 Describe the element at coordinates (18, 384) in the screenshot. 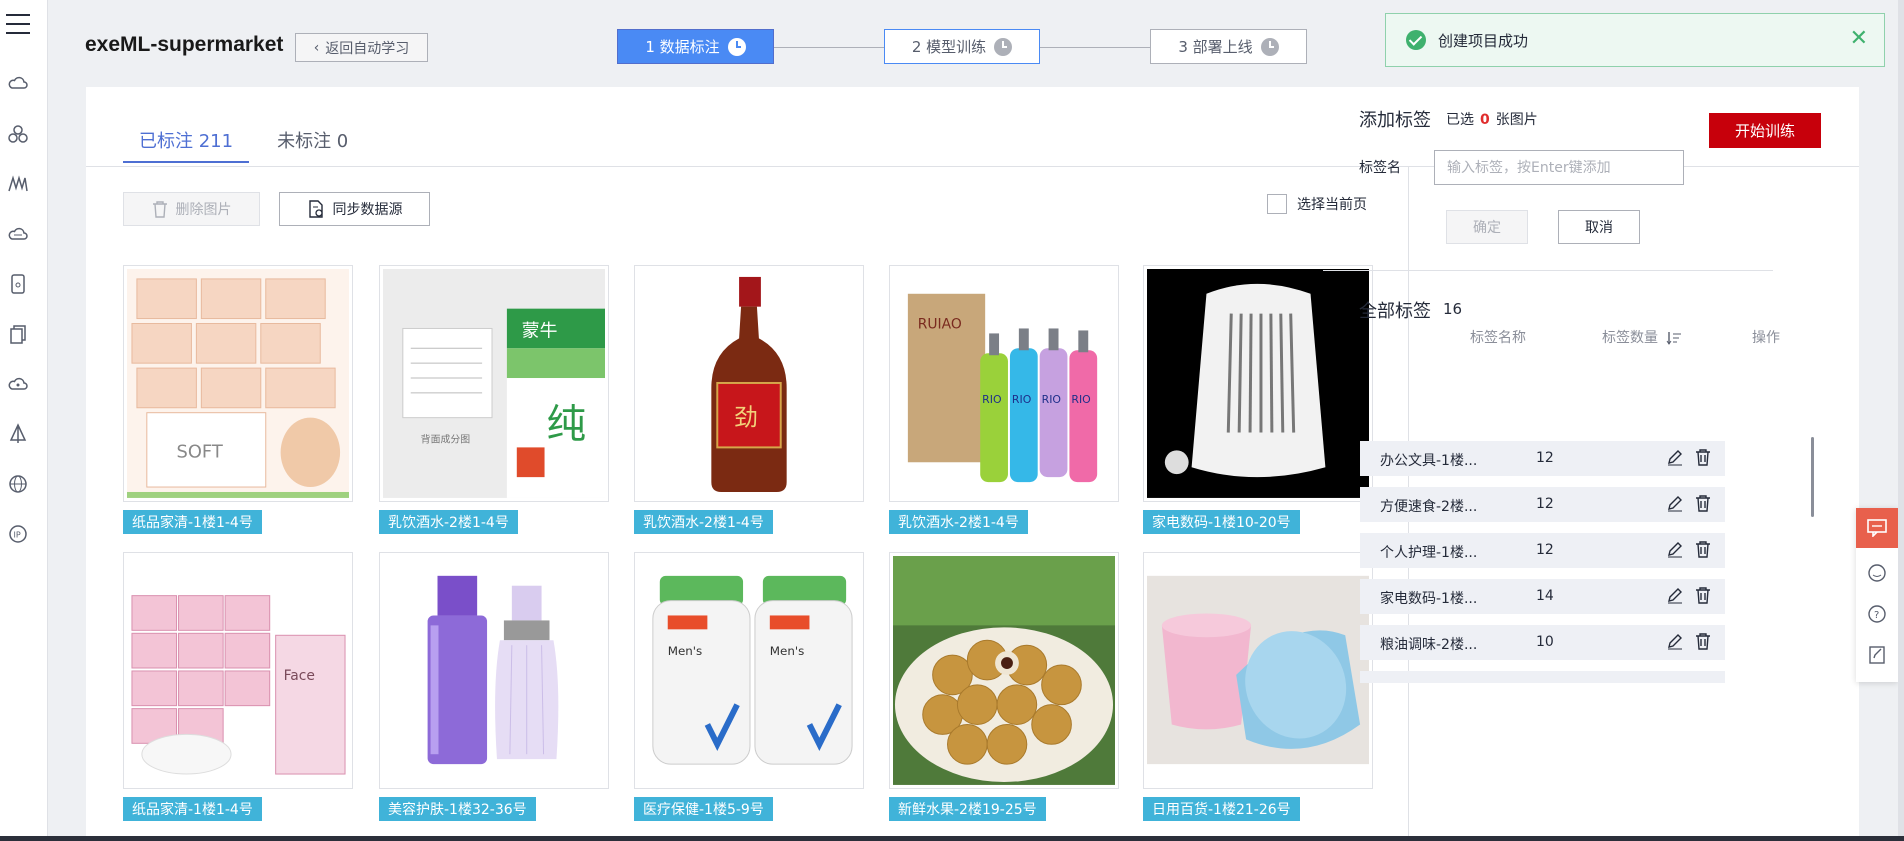

I see `cloud-storage-icon` at that location.